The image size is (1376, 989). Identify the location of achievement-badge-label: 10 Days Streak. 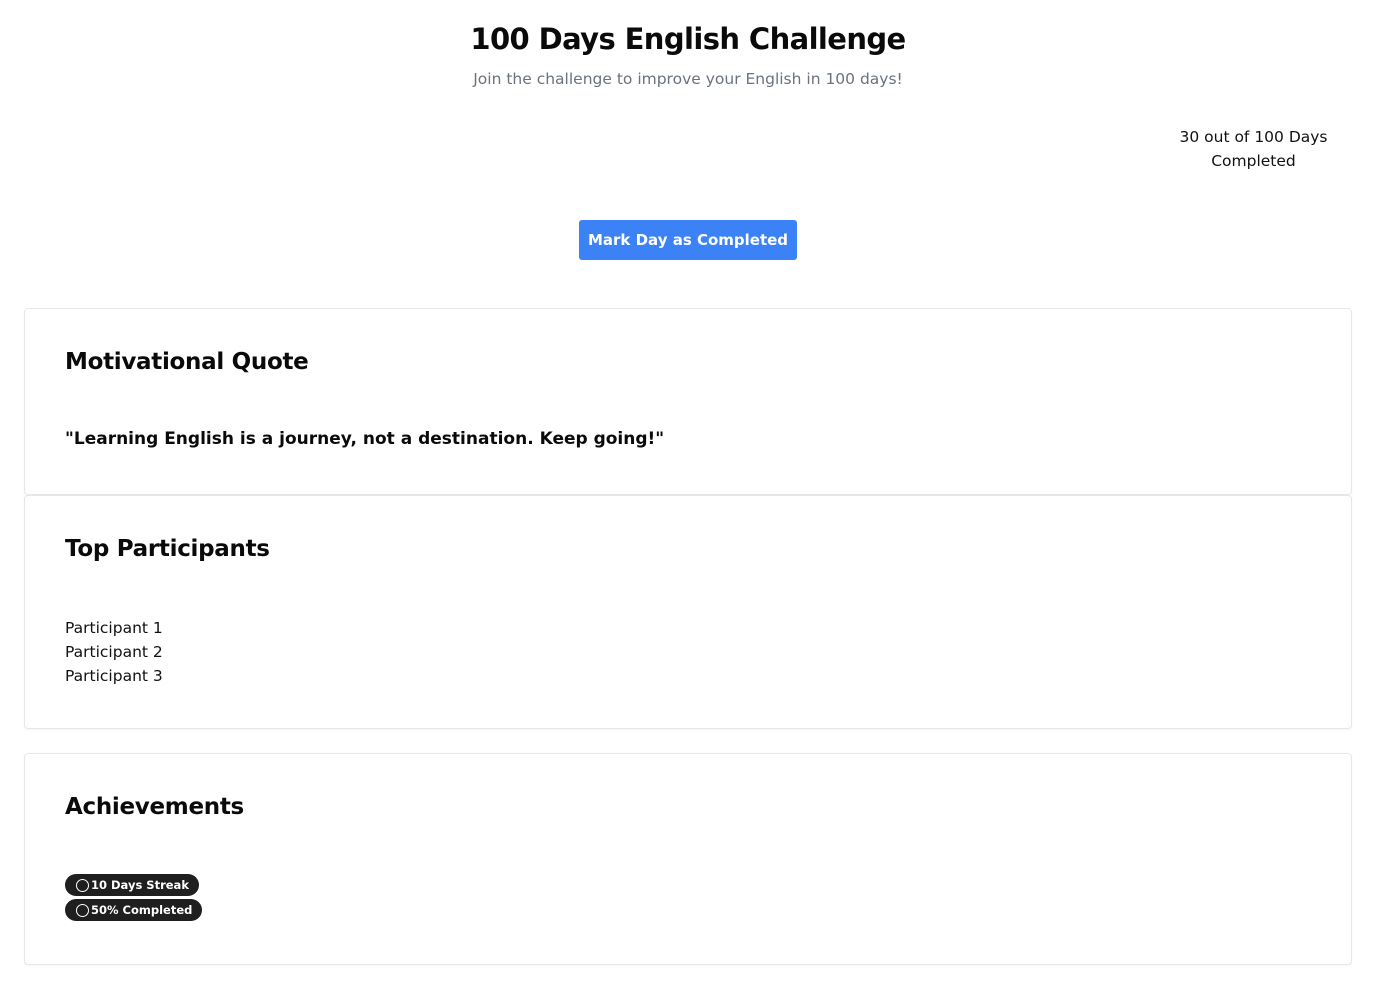
(140, 885).